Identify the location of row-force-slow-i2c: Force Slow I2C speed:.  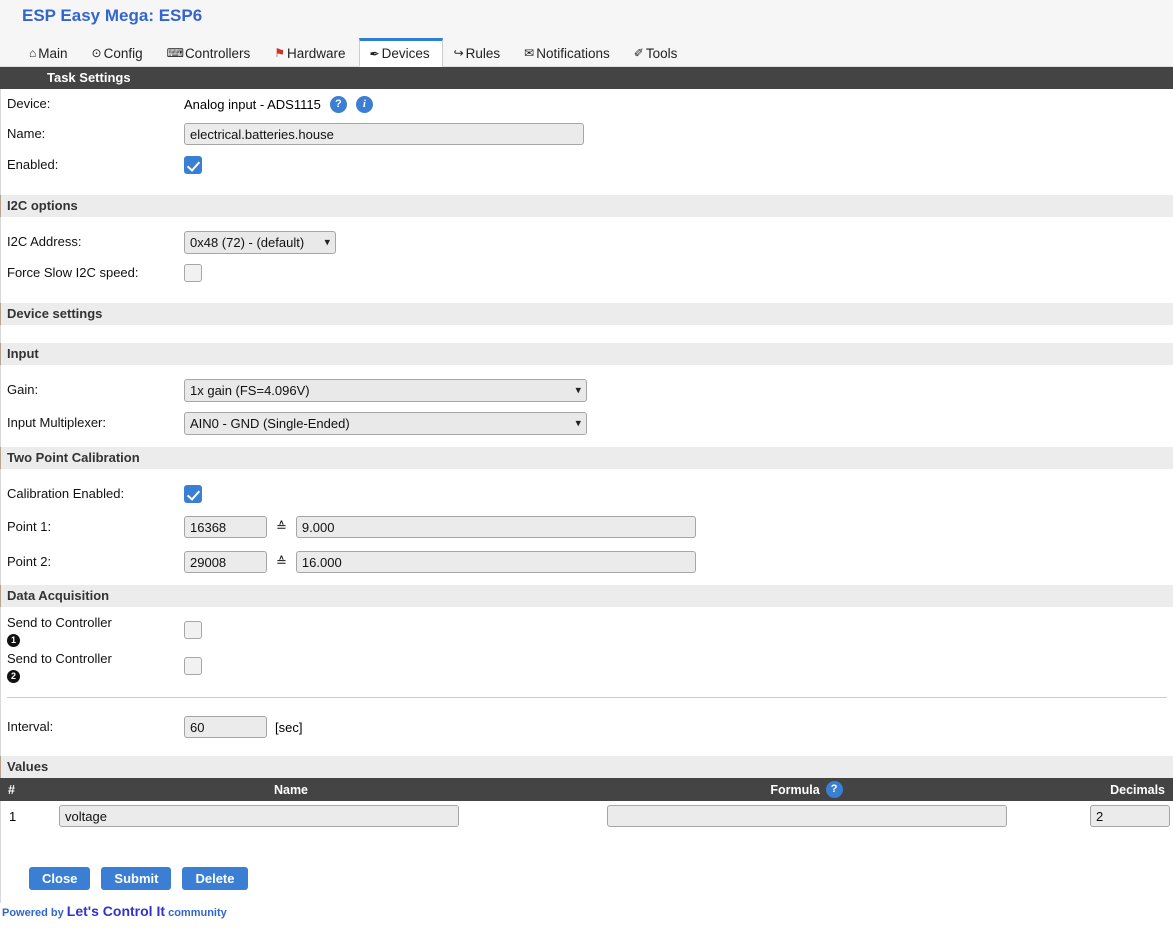
(586, 273).